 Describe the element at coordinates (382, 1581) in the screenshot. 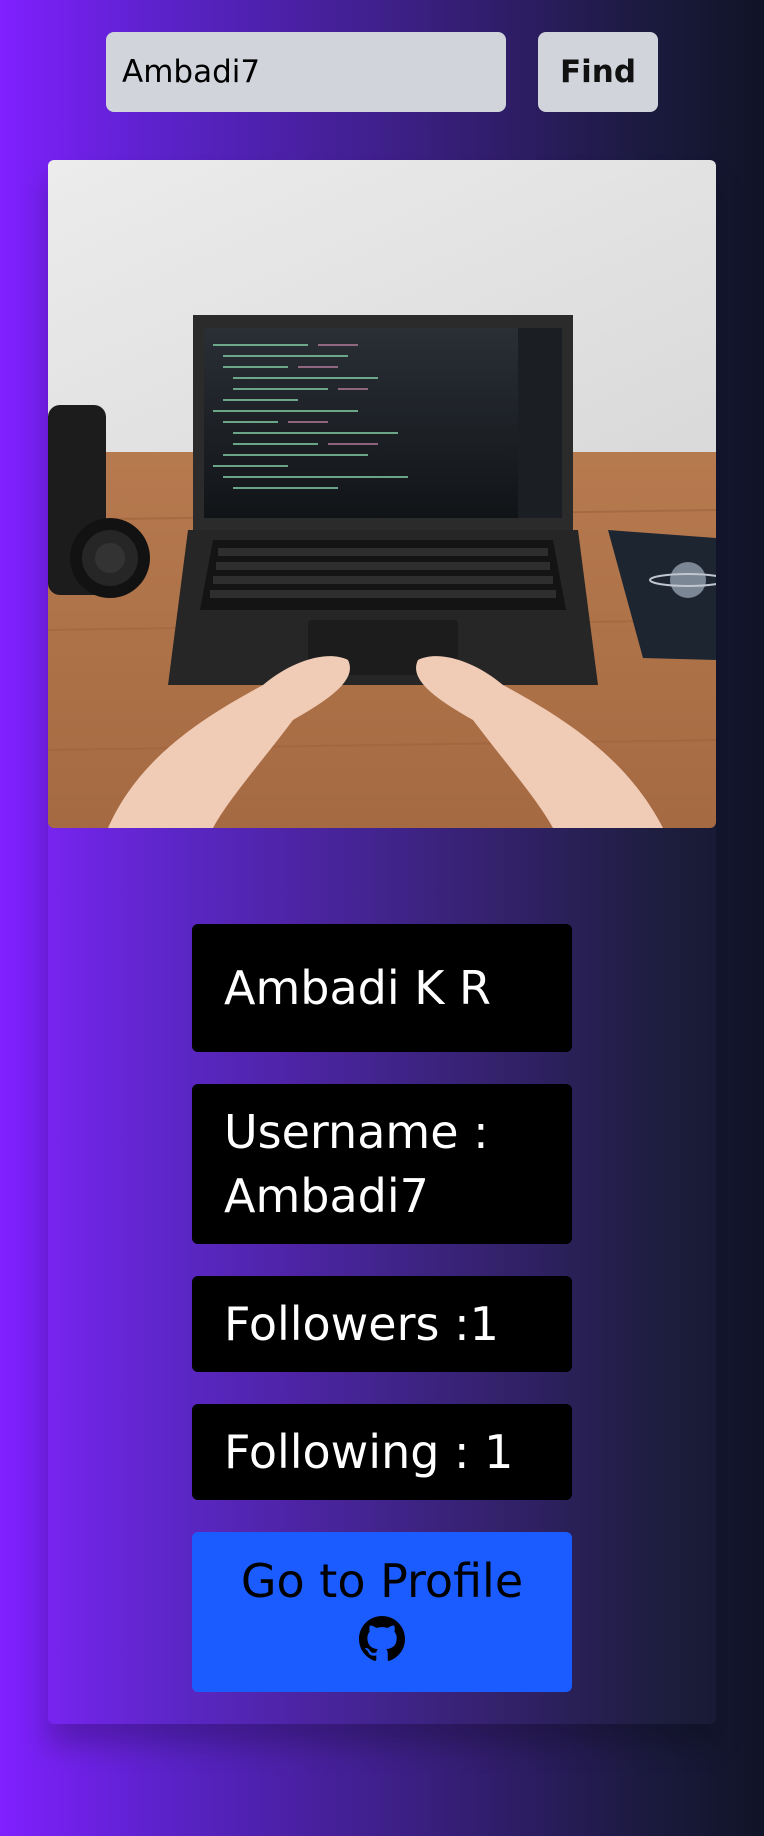

I see `go-to-profile-label: Go to Profile` at that location.